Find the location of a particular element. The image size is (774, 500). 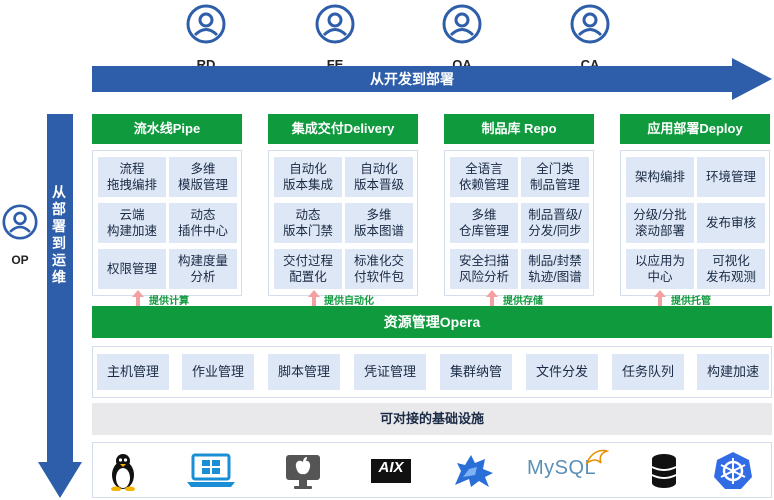

aix-logo-text: AIX is located at coordinates (391, 467).